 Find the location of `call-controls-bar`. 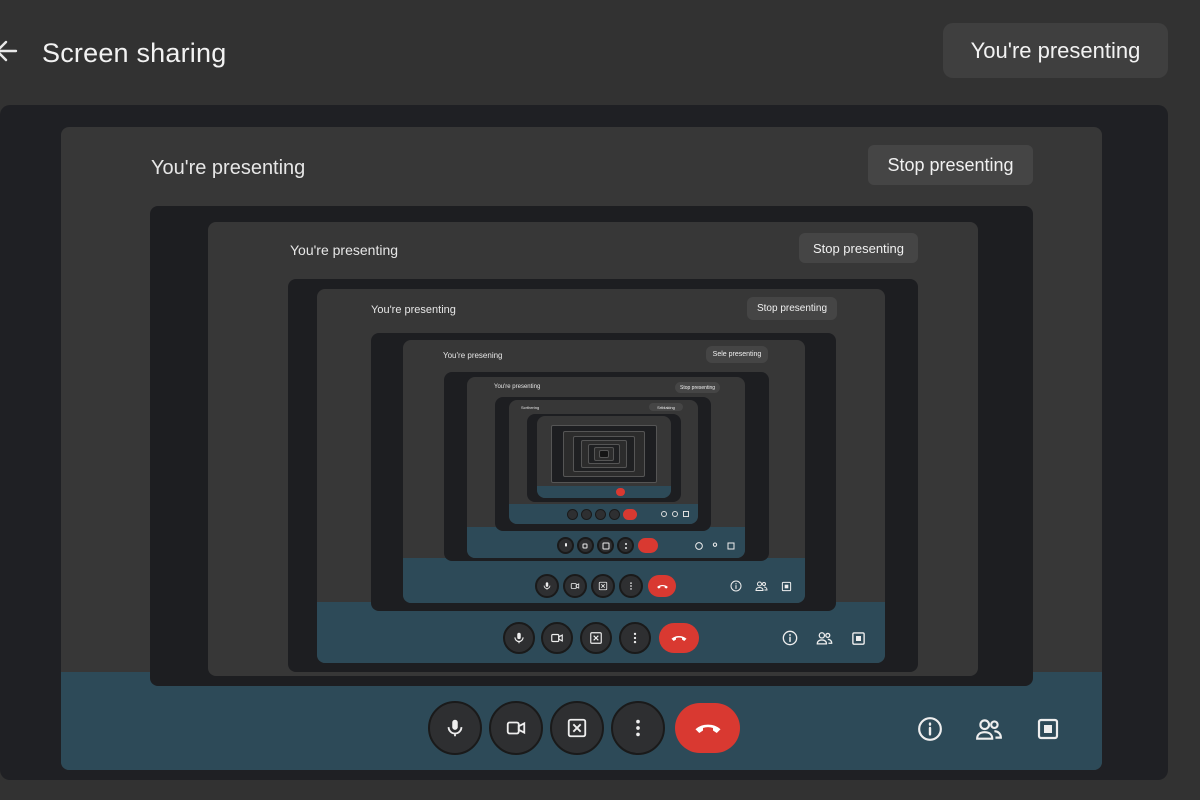

call-controls-bar is located at coordinates (604, 492).